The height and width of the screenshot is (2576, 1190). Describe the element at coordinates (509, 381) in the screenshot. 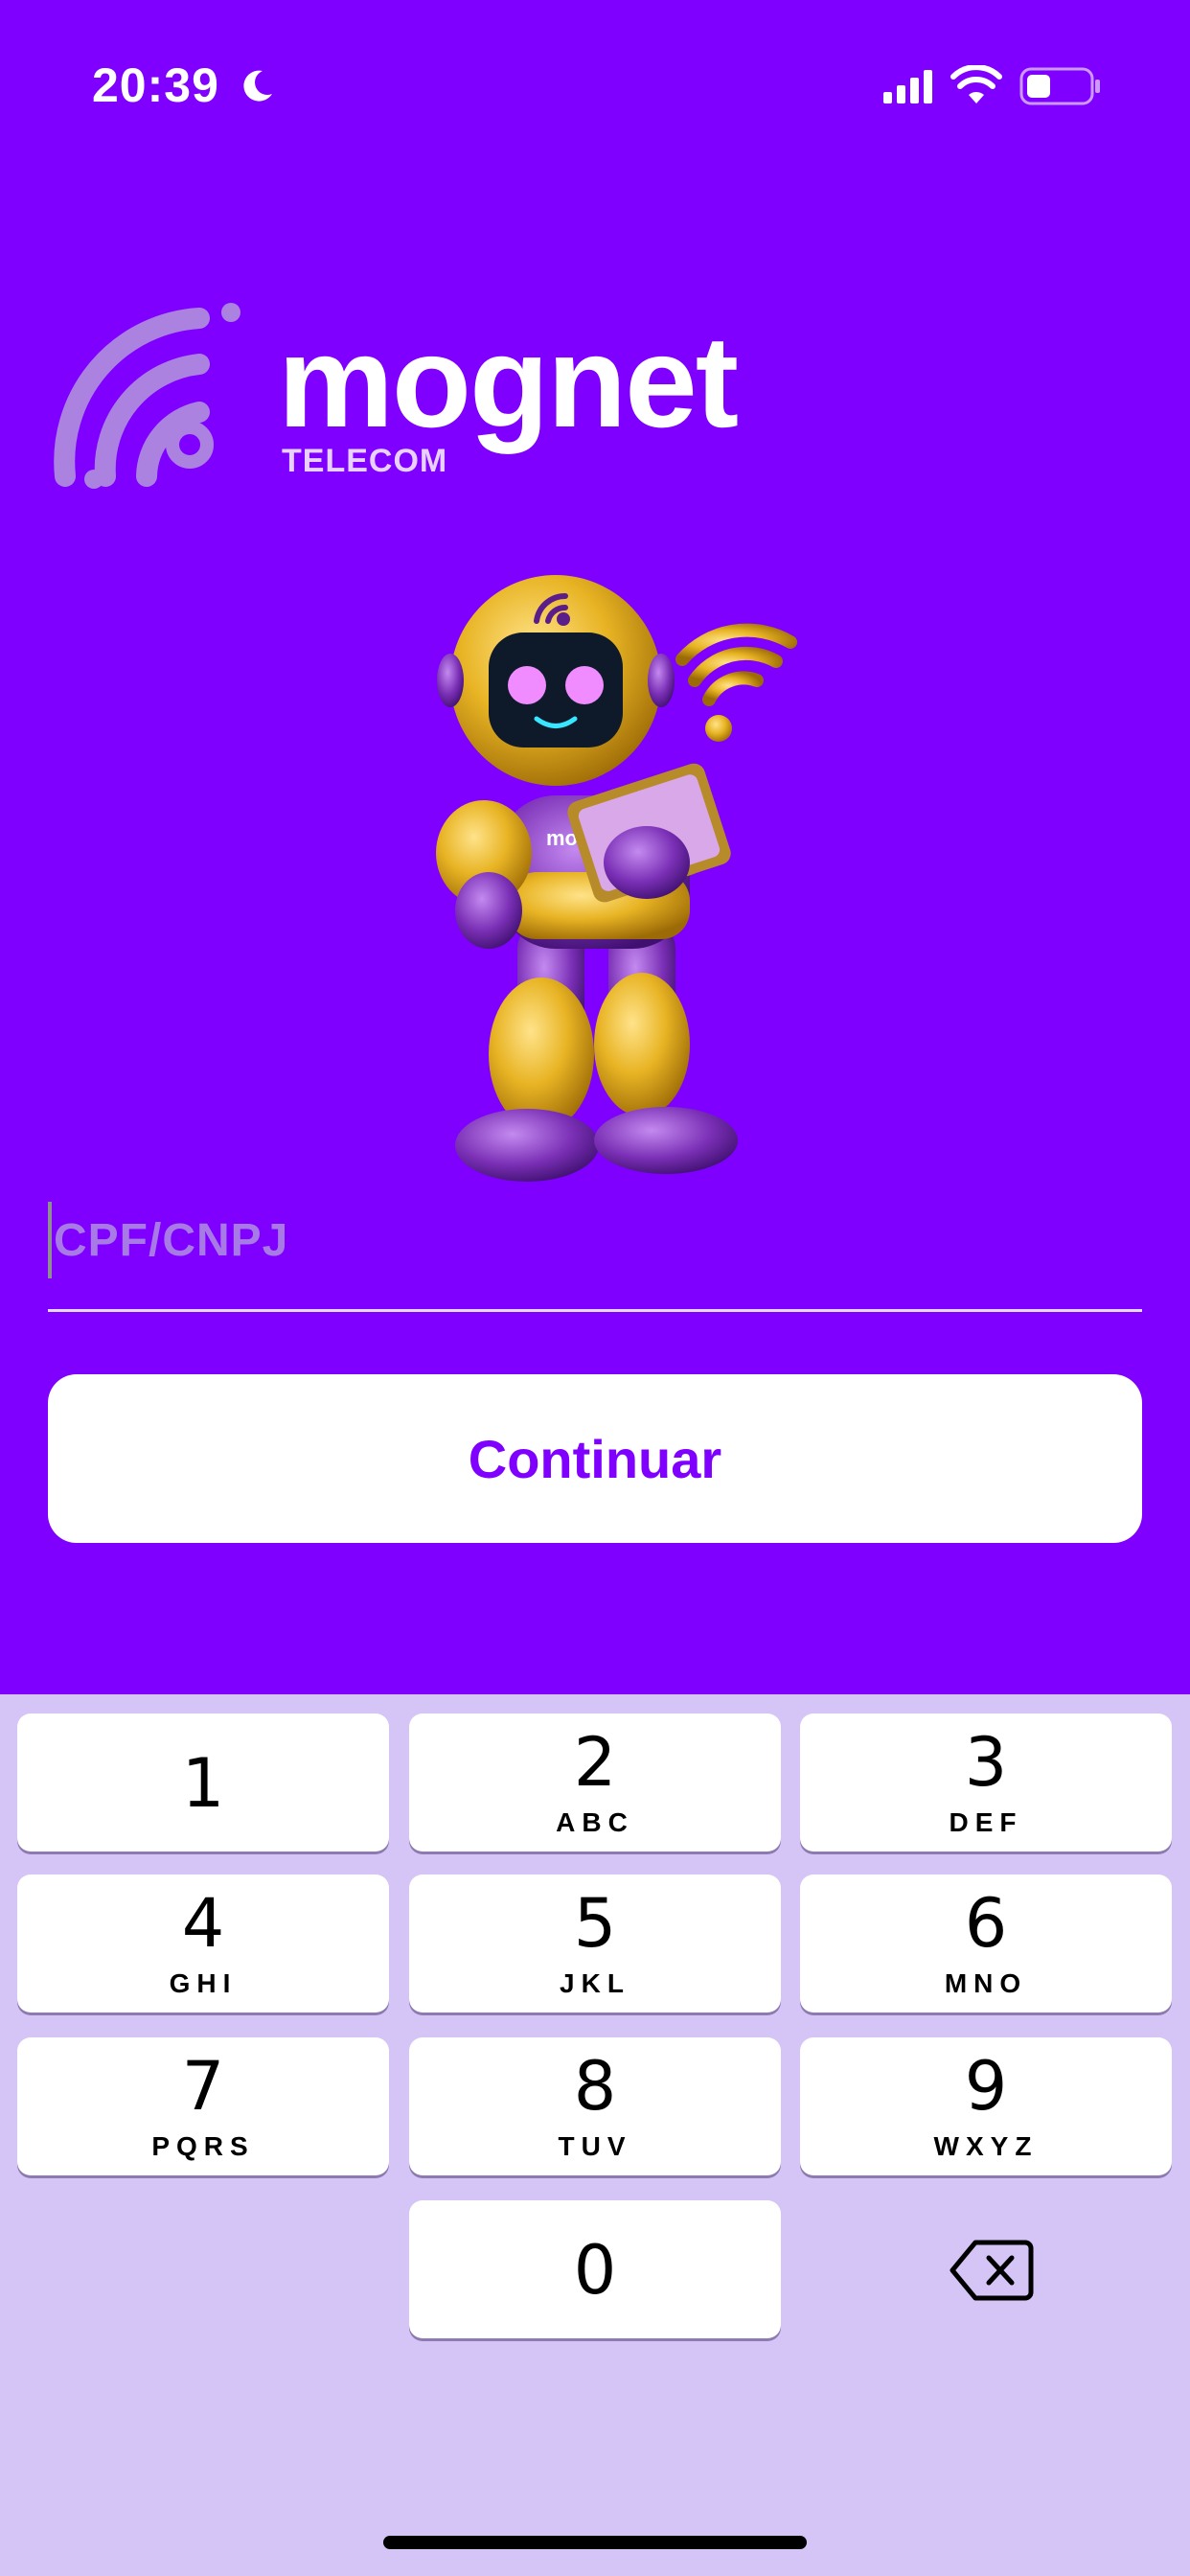

I see `logo-wordmark: mognet` at that location.